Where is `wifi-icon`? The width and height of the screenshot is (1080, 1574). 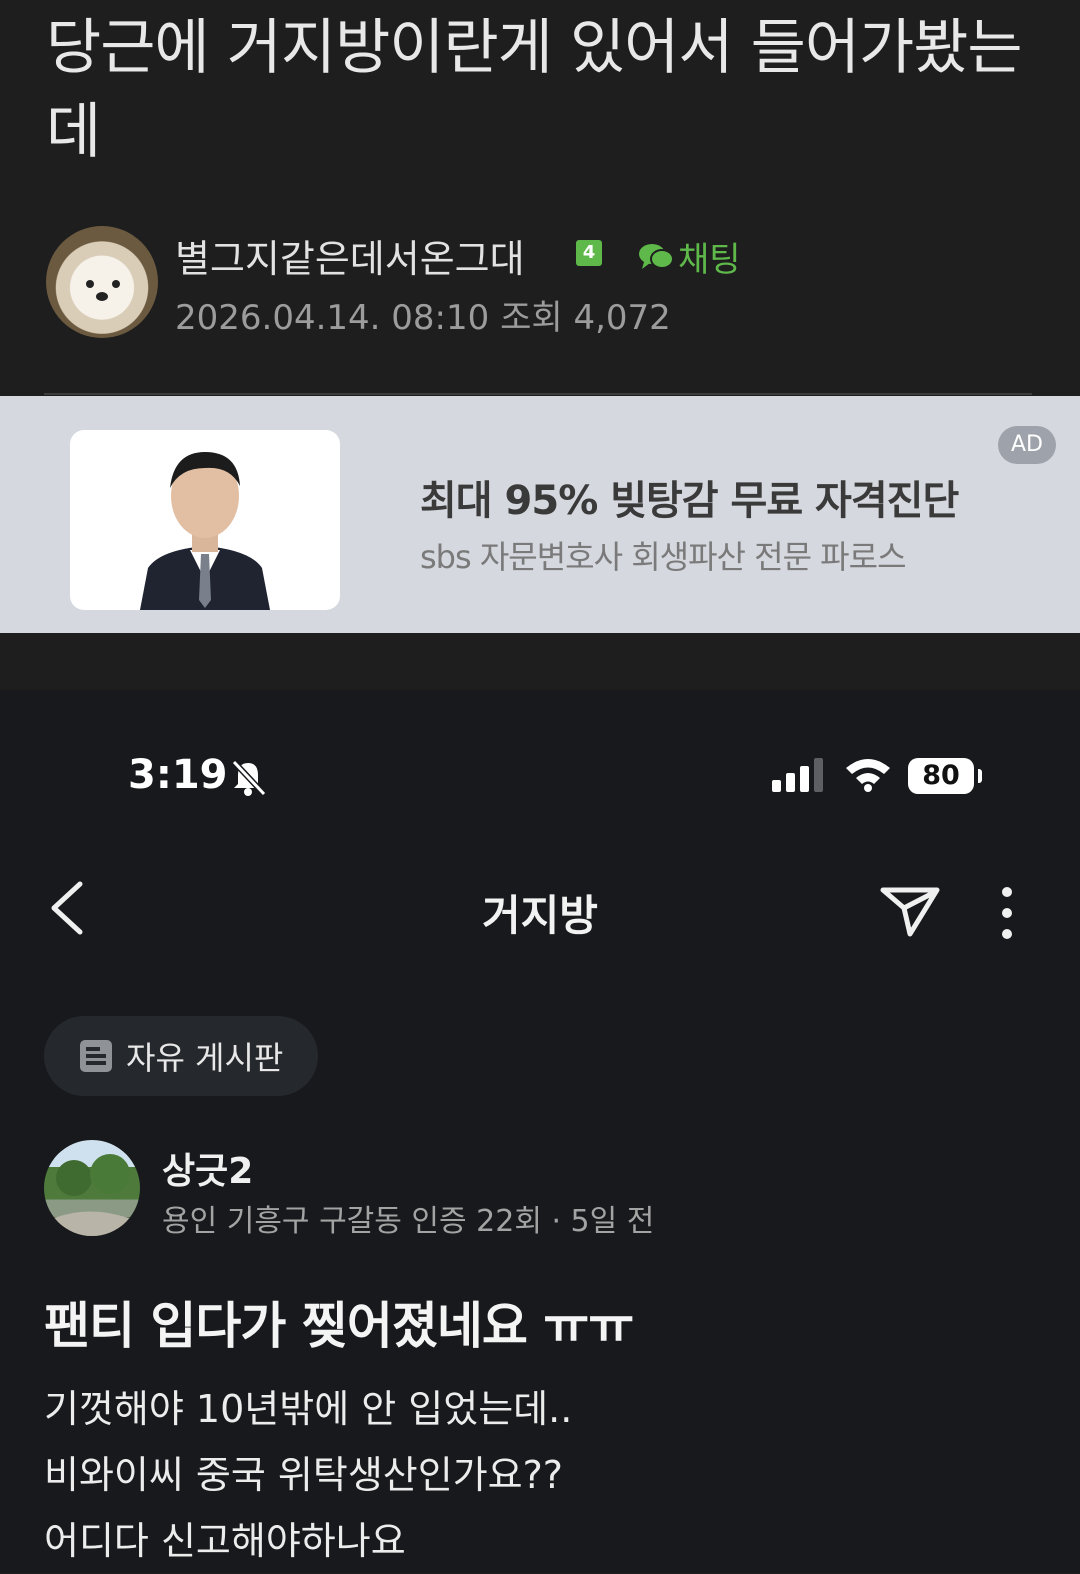
wifi-icon is located at coordinates (868, 775).